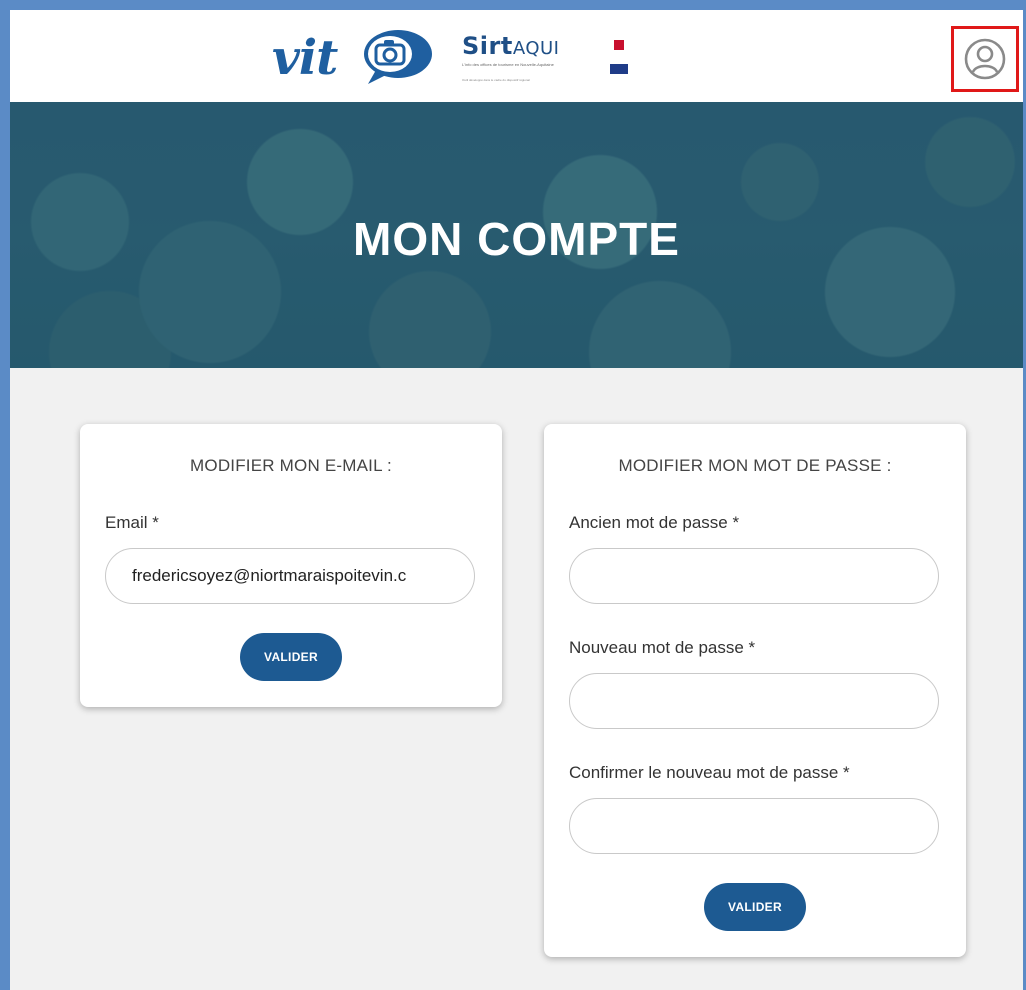 This screenshot has width=1026, height=990. I want to click on confirm-password-input, so click(754, 826).